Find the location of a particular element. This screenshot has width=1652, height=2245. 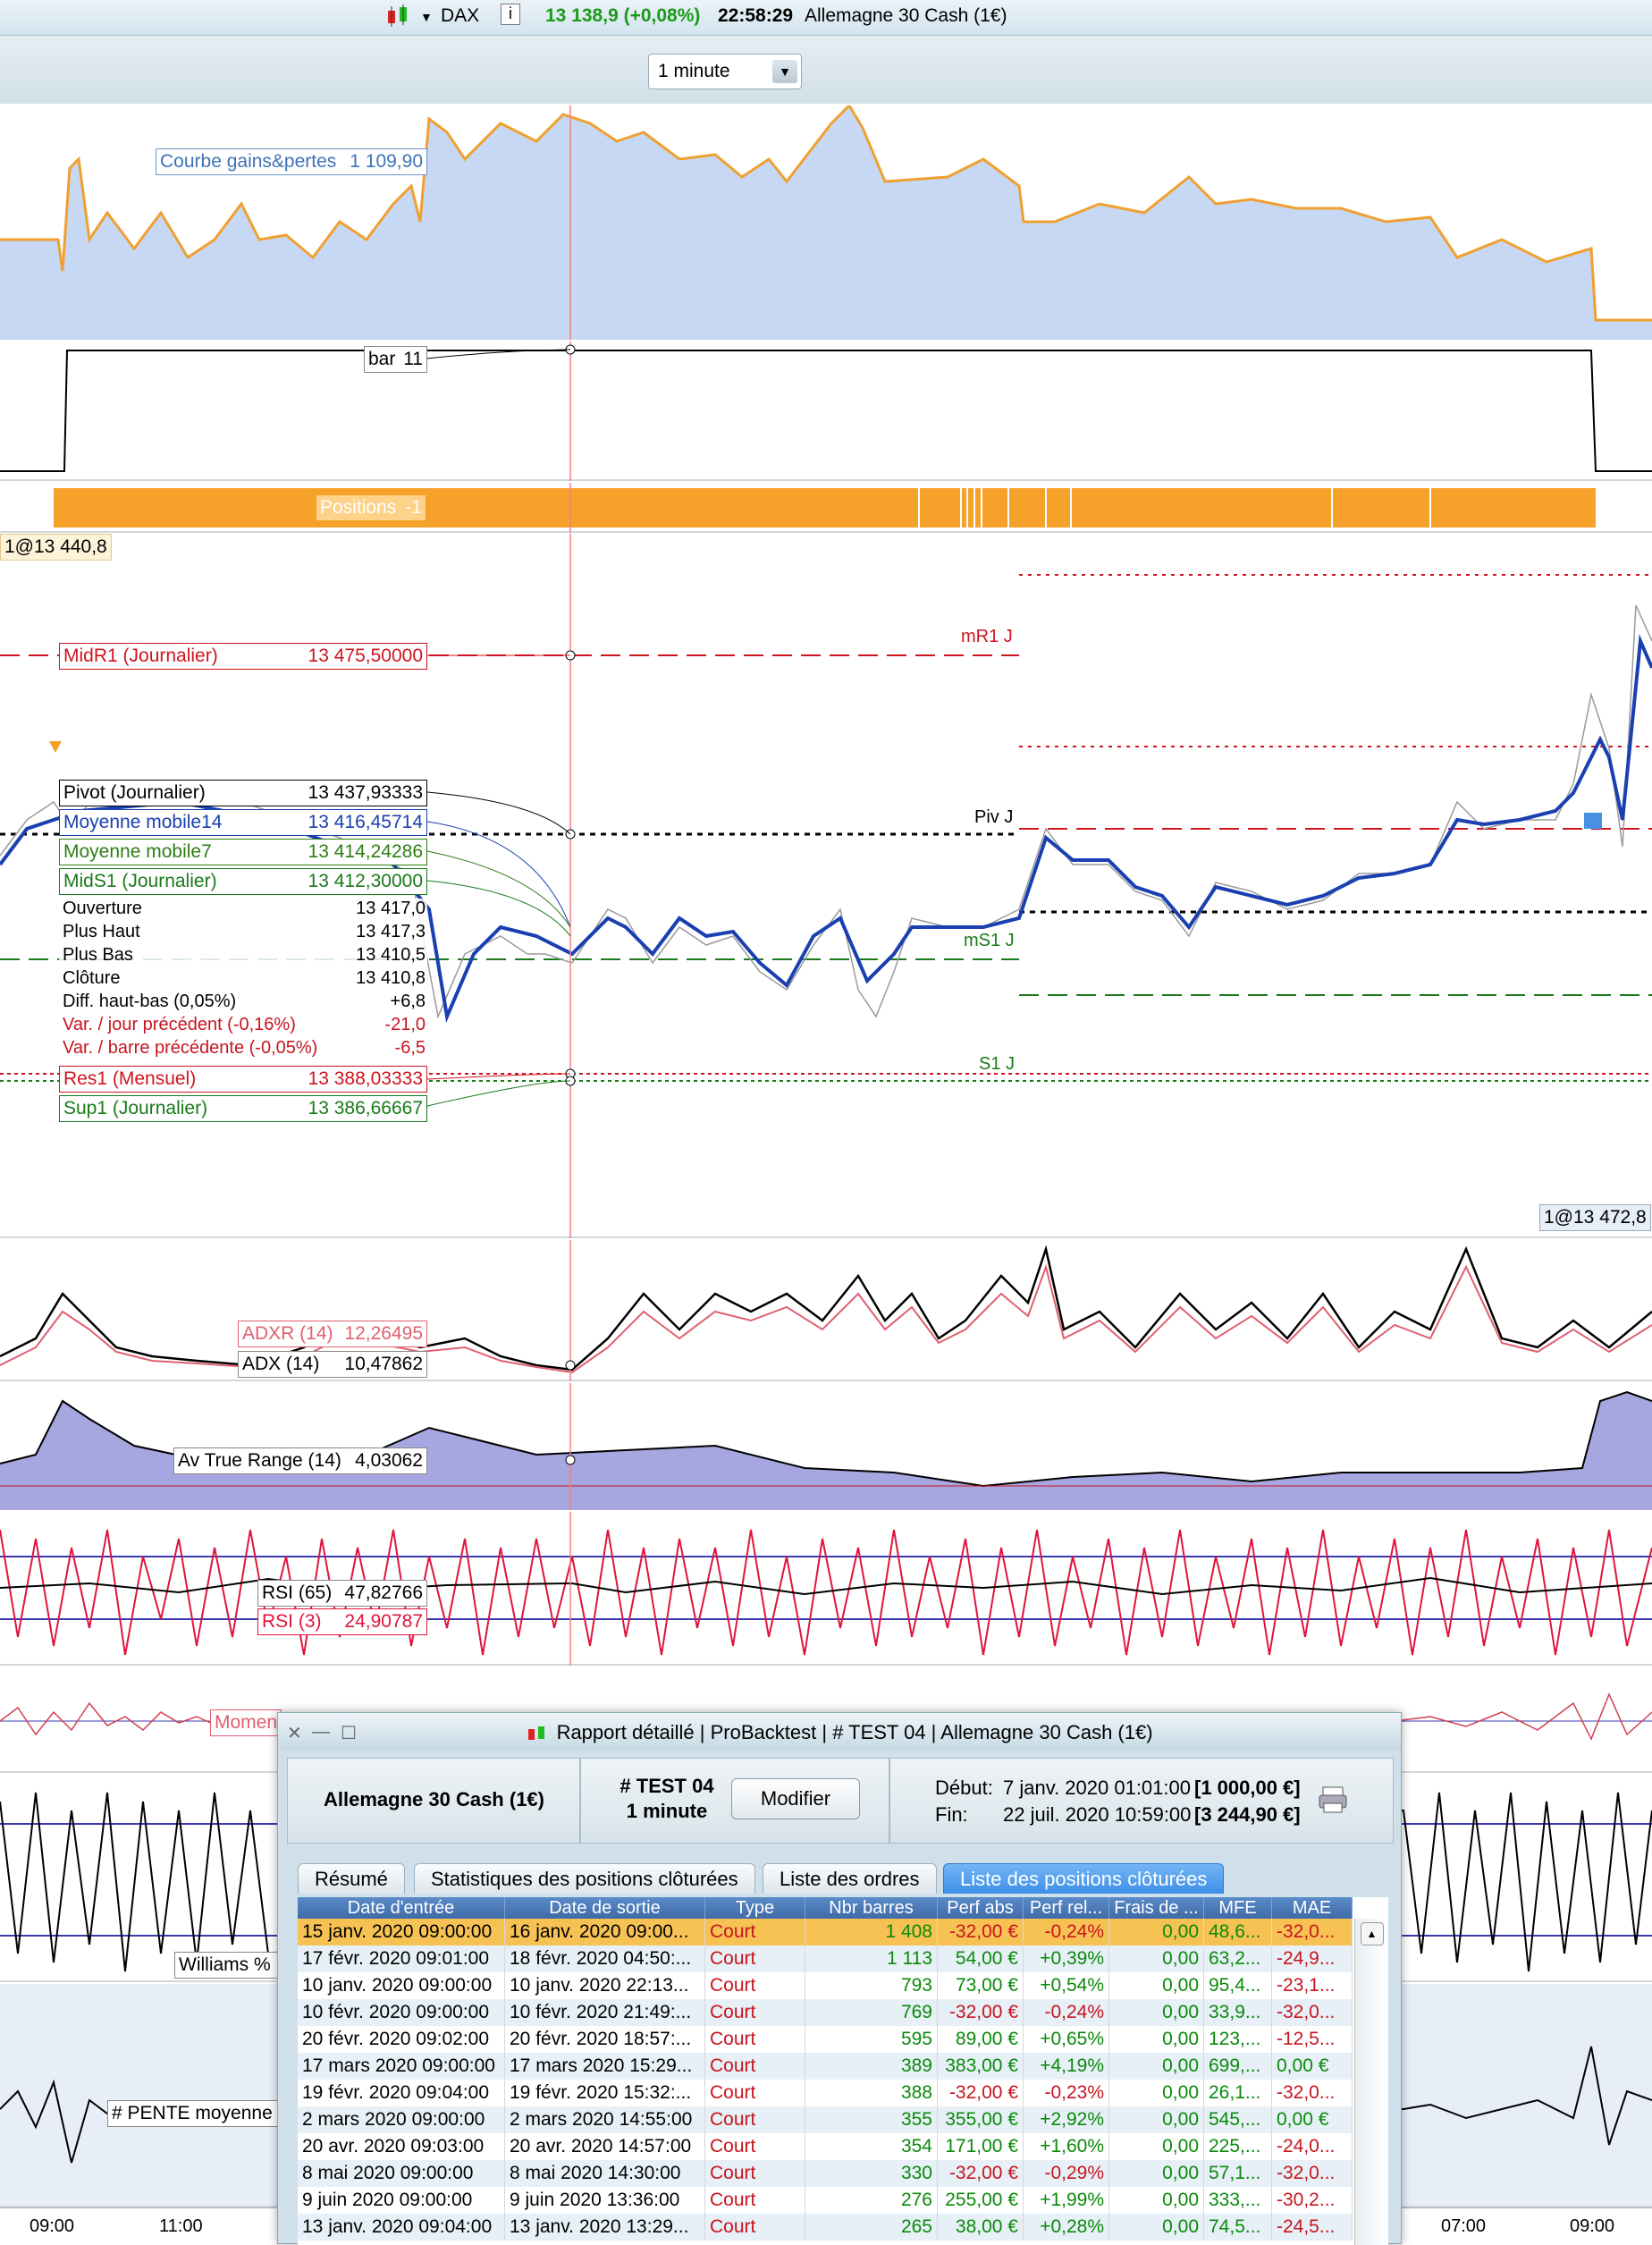

positions-panel: Positions -1 is located at coordinates (826, 508).